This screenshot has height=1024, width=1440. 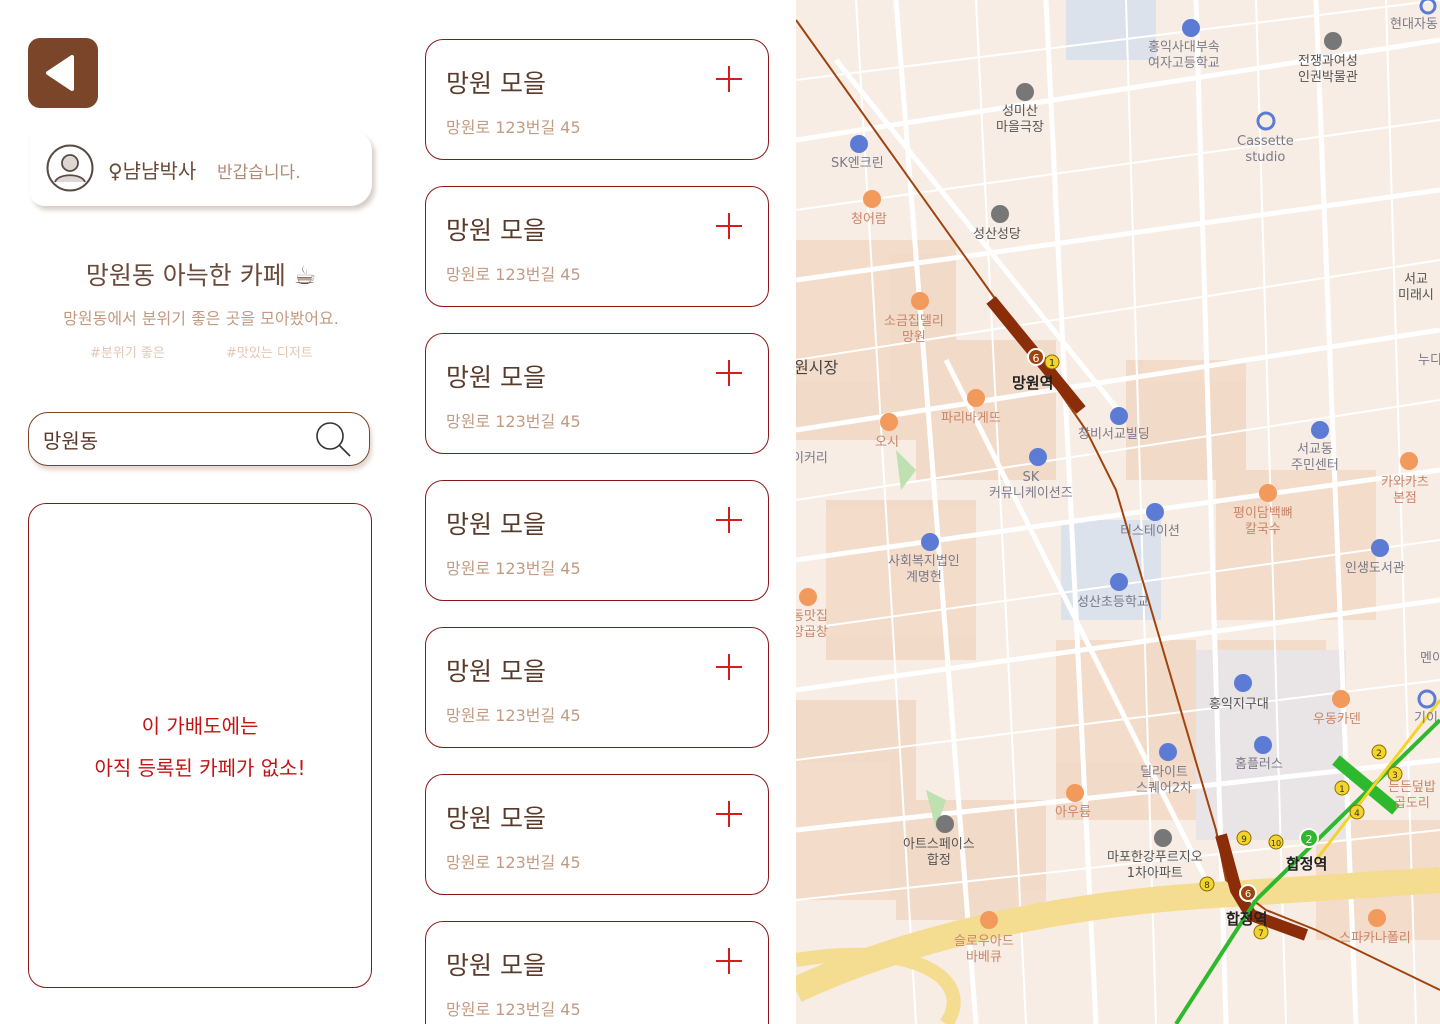 What do you see at coordinates (1184, 56) in the screenshot?
I see `poi-hongik-girls-school: 홍익사대부속 여자고등학교` at bounding box center [1184, 56].